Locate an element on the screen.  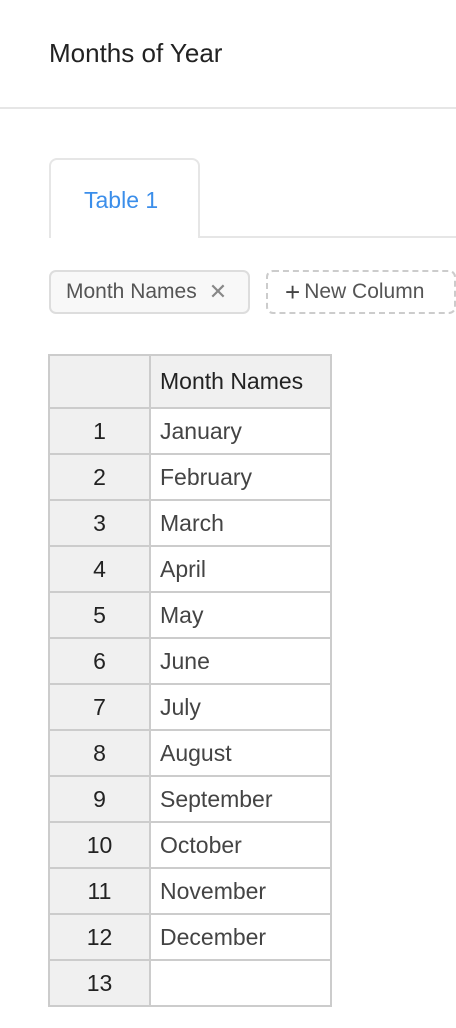
index-header is located at coordinates (99, 381).